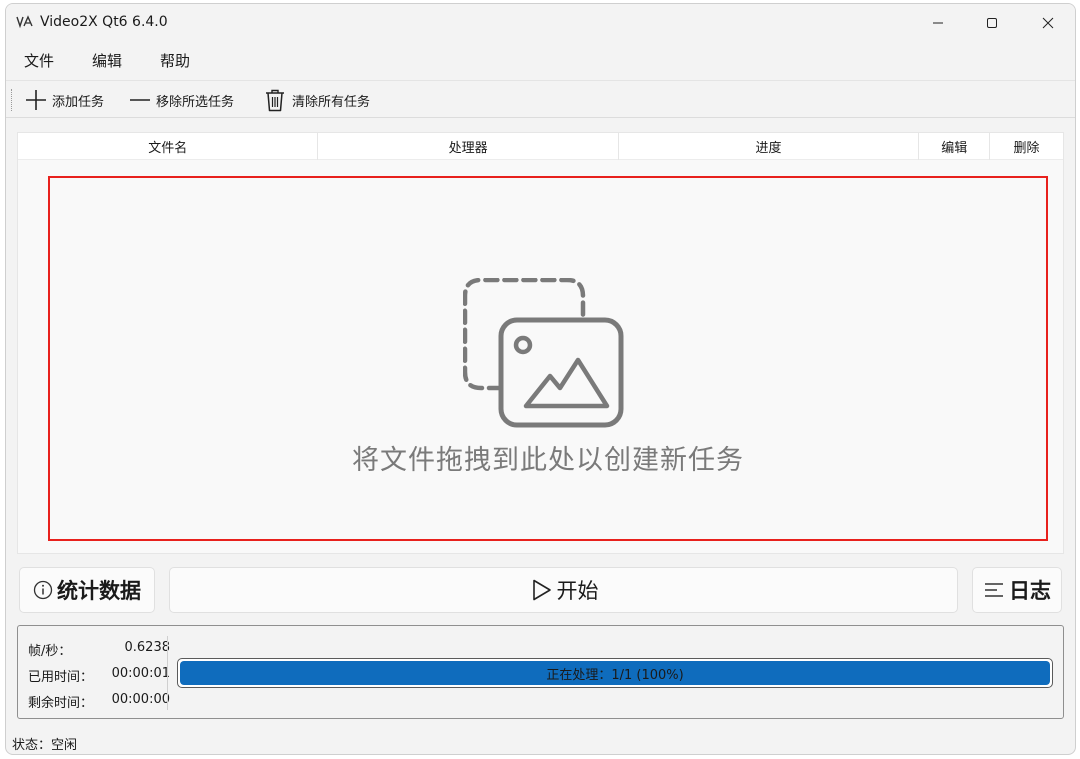 The image size is (1080, 759). Describe the element at coordinates (994, 590) in the screenshot. I see `log-lines-icon` at that location.